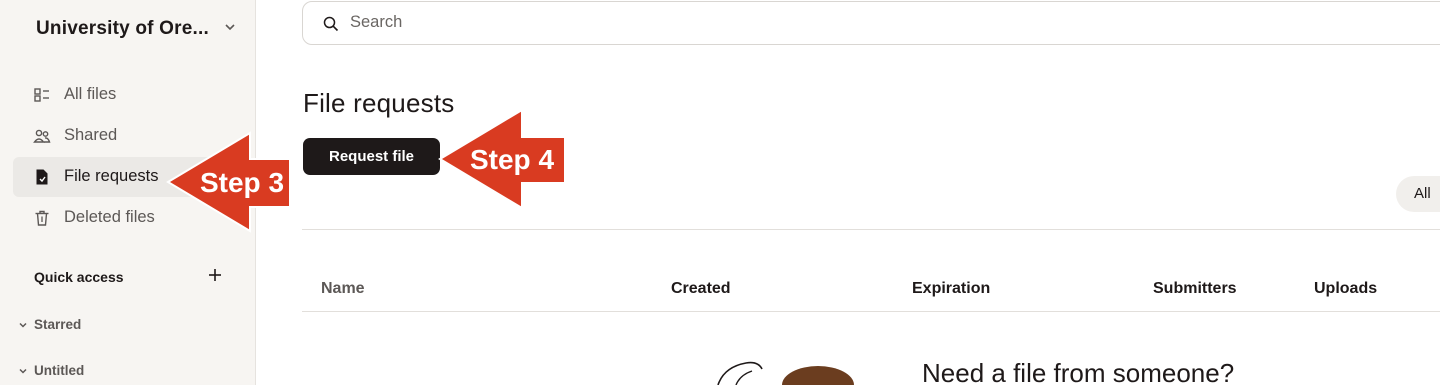  Describe the element at coordinates (371, 156) in the screenshot. I see `request-file-button: Request file` at that location.